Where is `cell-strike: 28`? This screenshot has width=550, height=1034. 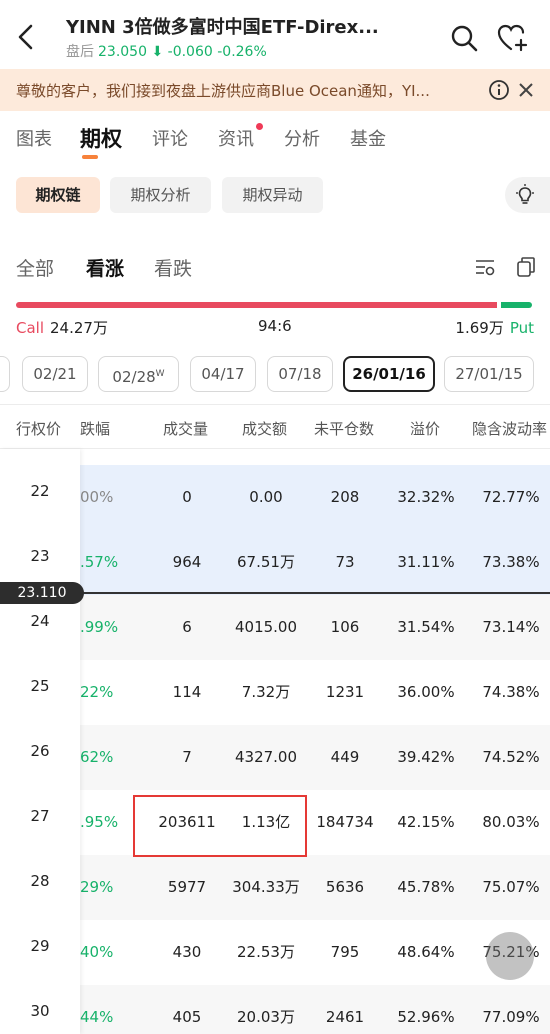 cell-strike: 28 is located at coordinates (40, 881).